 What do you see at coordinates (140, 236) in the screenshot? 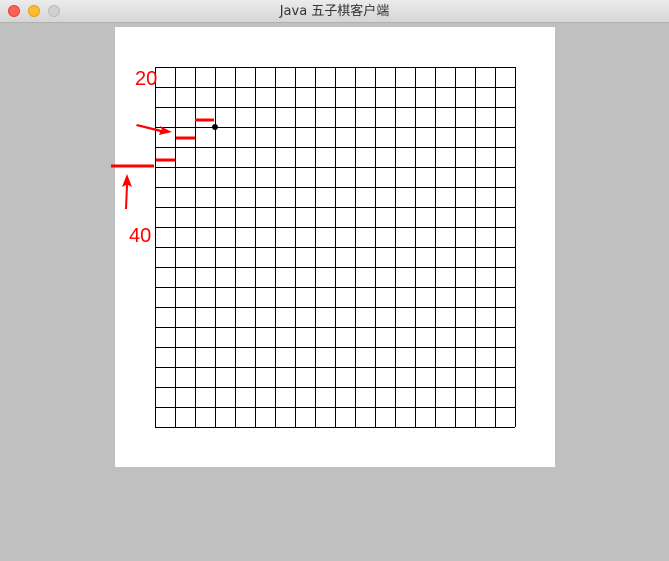
I see `annotation-label-40: 40` at bounding box center [140, 236].